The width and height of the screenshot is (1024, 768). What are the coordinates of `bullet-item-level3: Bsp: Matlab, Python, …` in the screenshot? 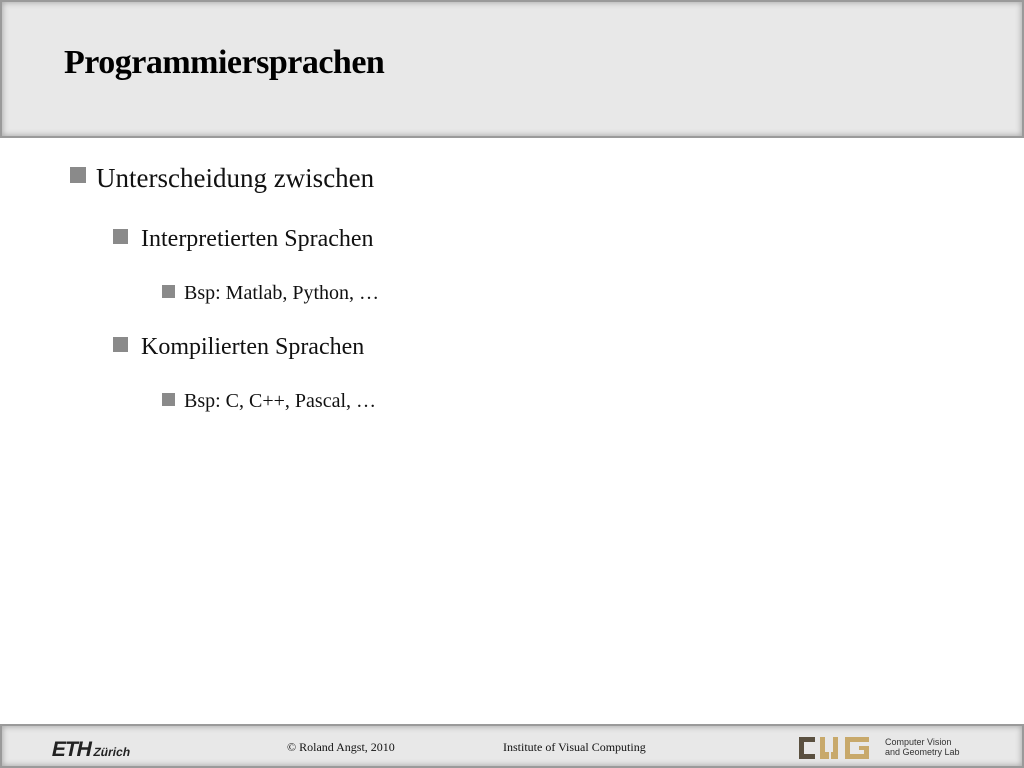 It's located at (270, 293).